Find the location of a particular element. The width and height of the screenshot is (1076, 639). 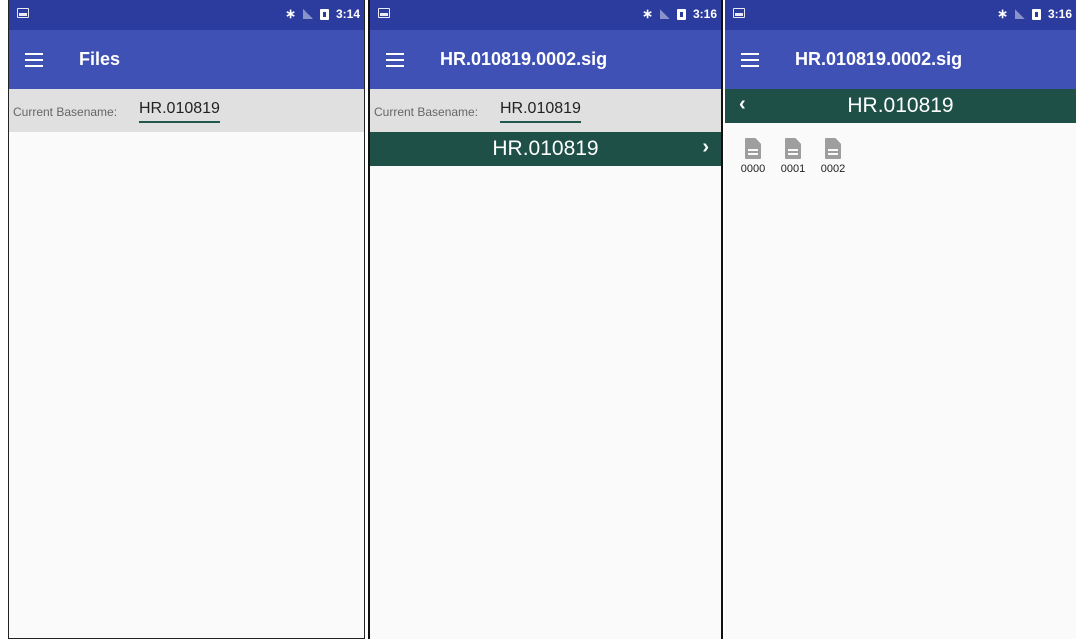

file-label: 0001 is located at coordinates (793, 169).